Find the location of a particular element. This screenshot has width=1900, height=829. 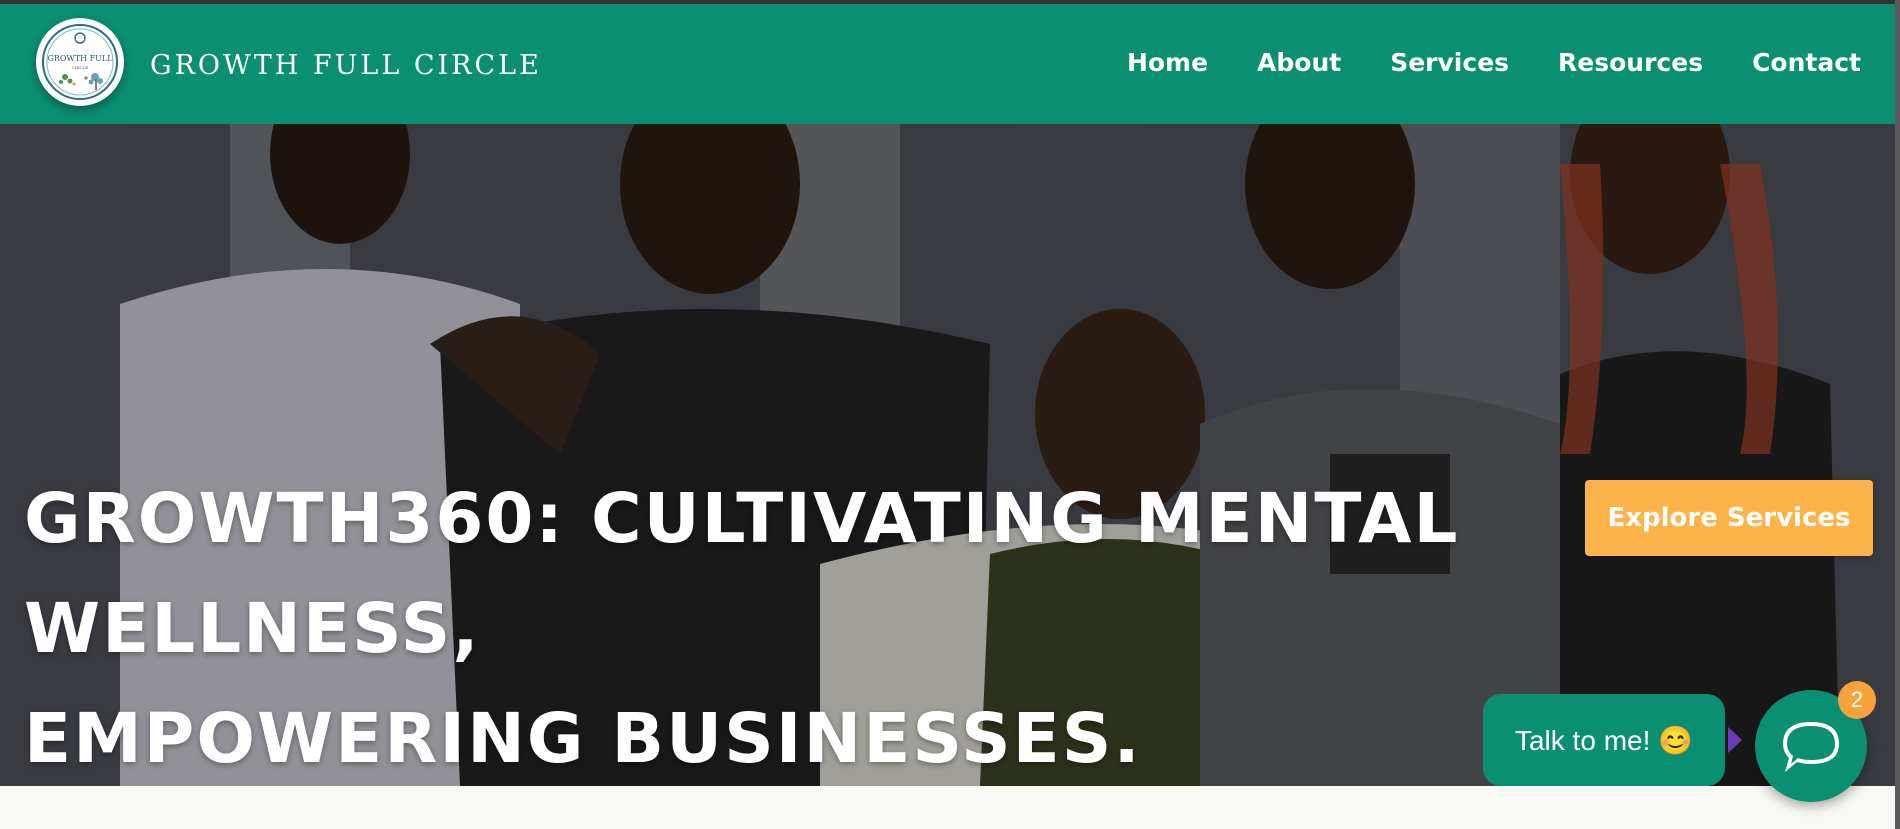

growth-full-circle-logo-icon: GROWTH FULL CIRCLE is located at coordinates (80, 62).